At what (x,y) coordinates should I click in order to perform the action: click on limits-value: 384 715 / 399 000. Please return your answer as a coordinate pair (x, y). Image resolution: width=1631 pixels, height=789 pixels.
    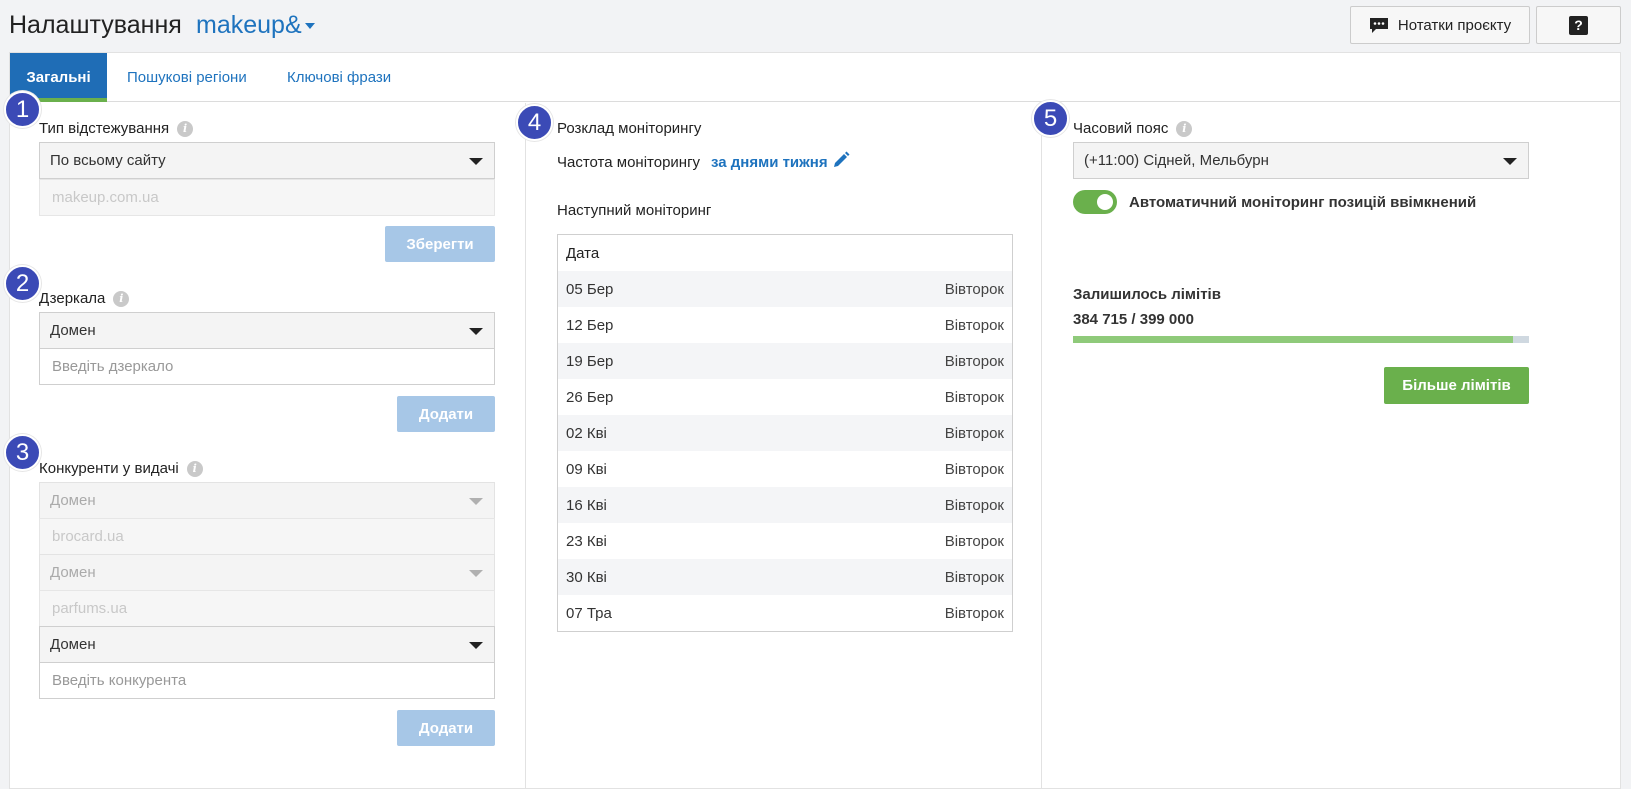
    Looking at the image, I should click on (1133, 319).